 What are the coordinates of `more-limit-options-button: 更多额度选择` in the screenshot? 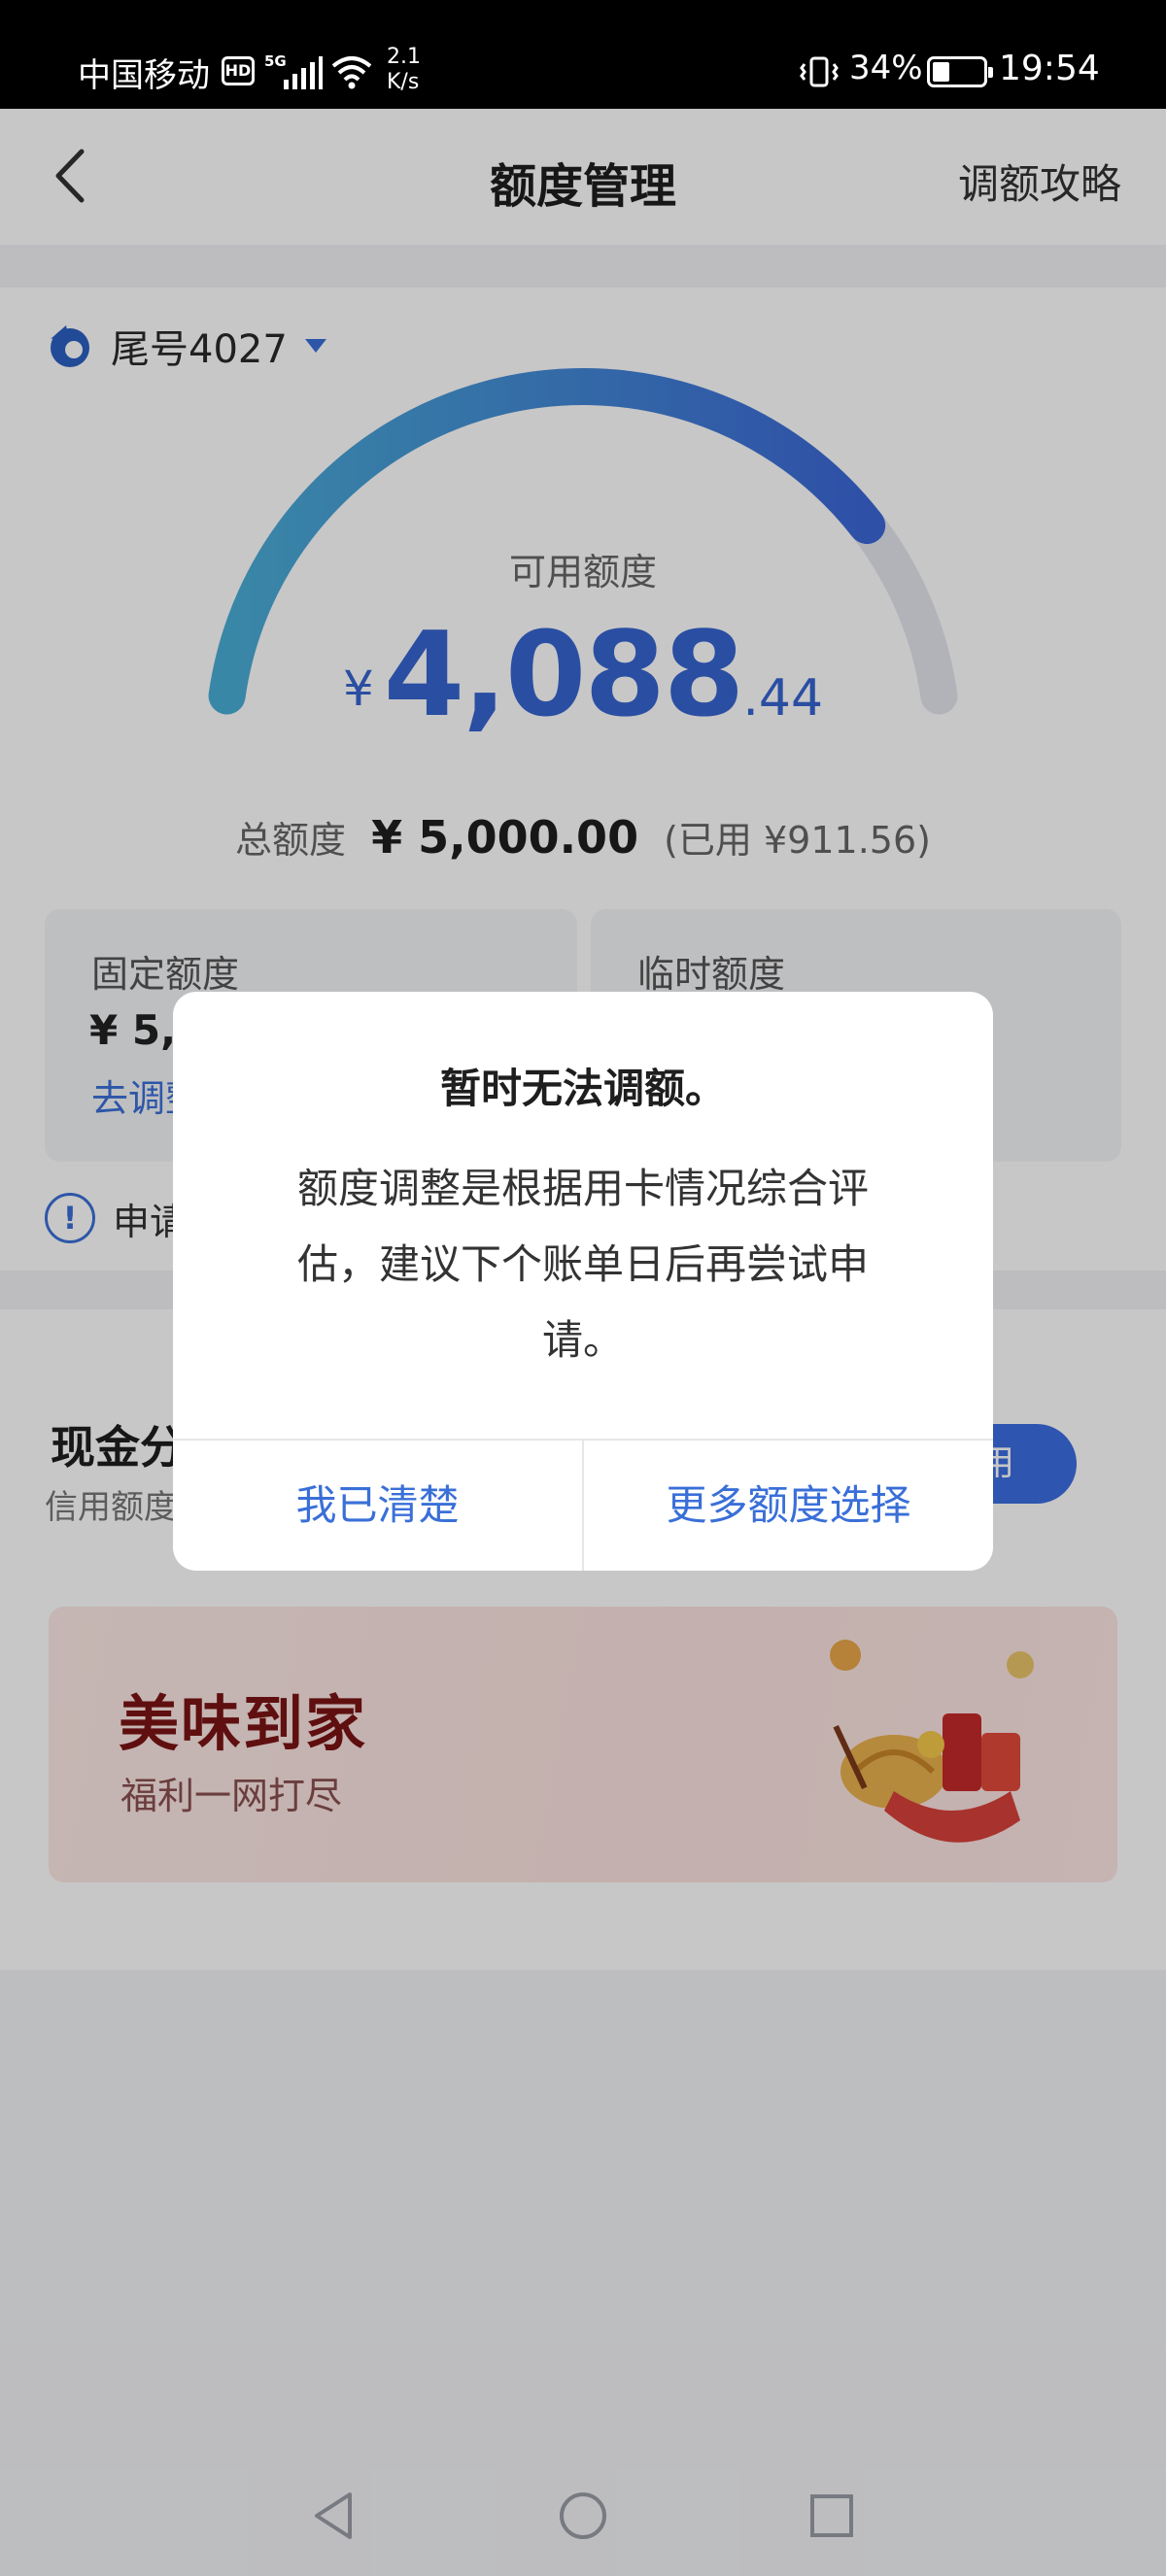 It's located at (788, 1506).